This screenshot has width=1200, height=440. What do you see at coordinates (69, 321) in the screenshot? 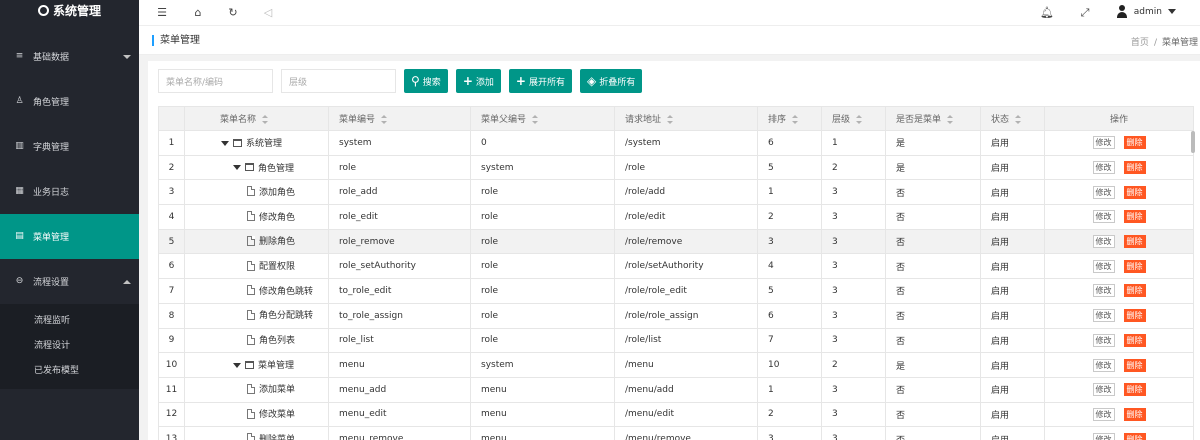
I see `sidebar-subitem: 流程监听` at bounding box center [69, 321].